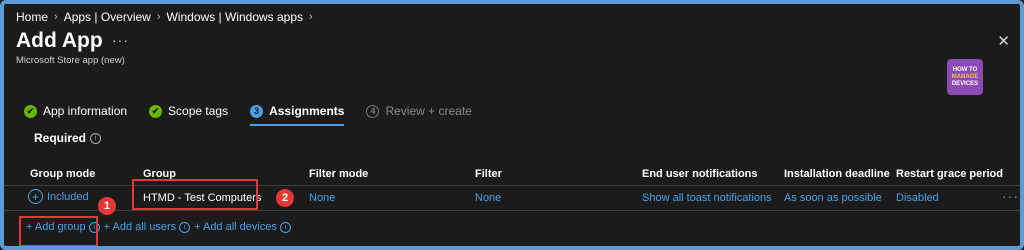  Describe the element at coordinates (428, 111) in the screenshot. I see `tab-label: Review + create` at that location.